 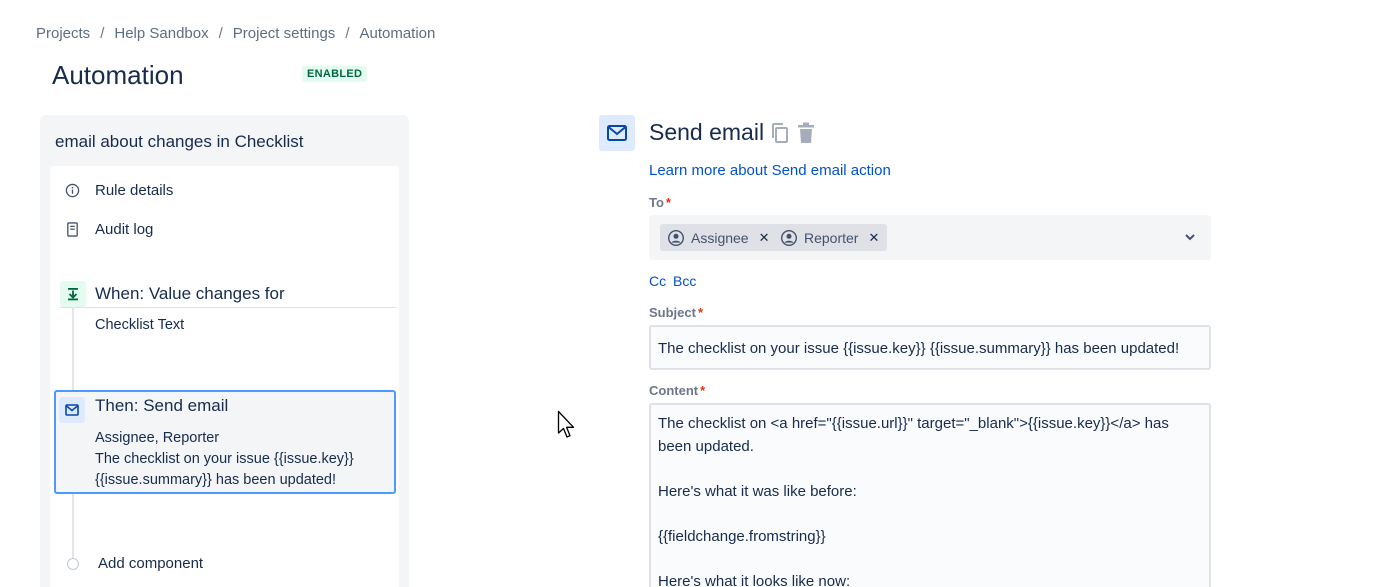 What do you see at coordinates (806, 133) in the screenshot?
I see `delete-icon` at bounding box center [806, 133].